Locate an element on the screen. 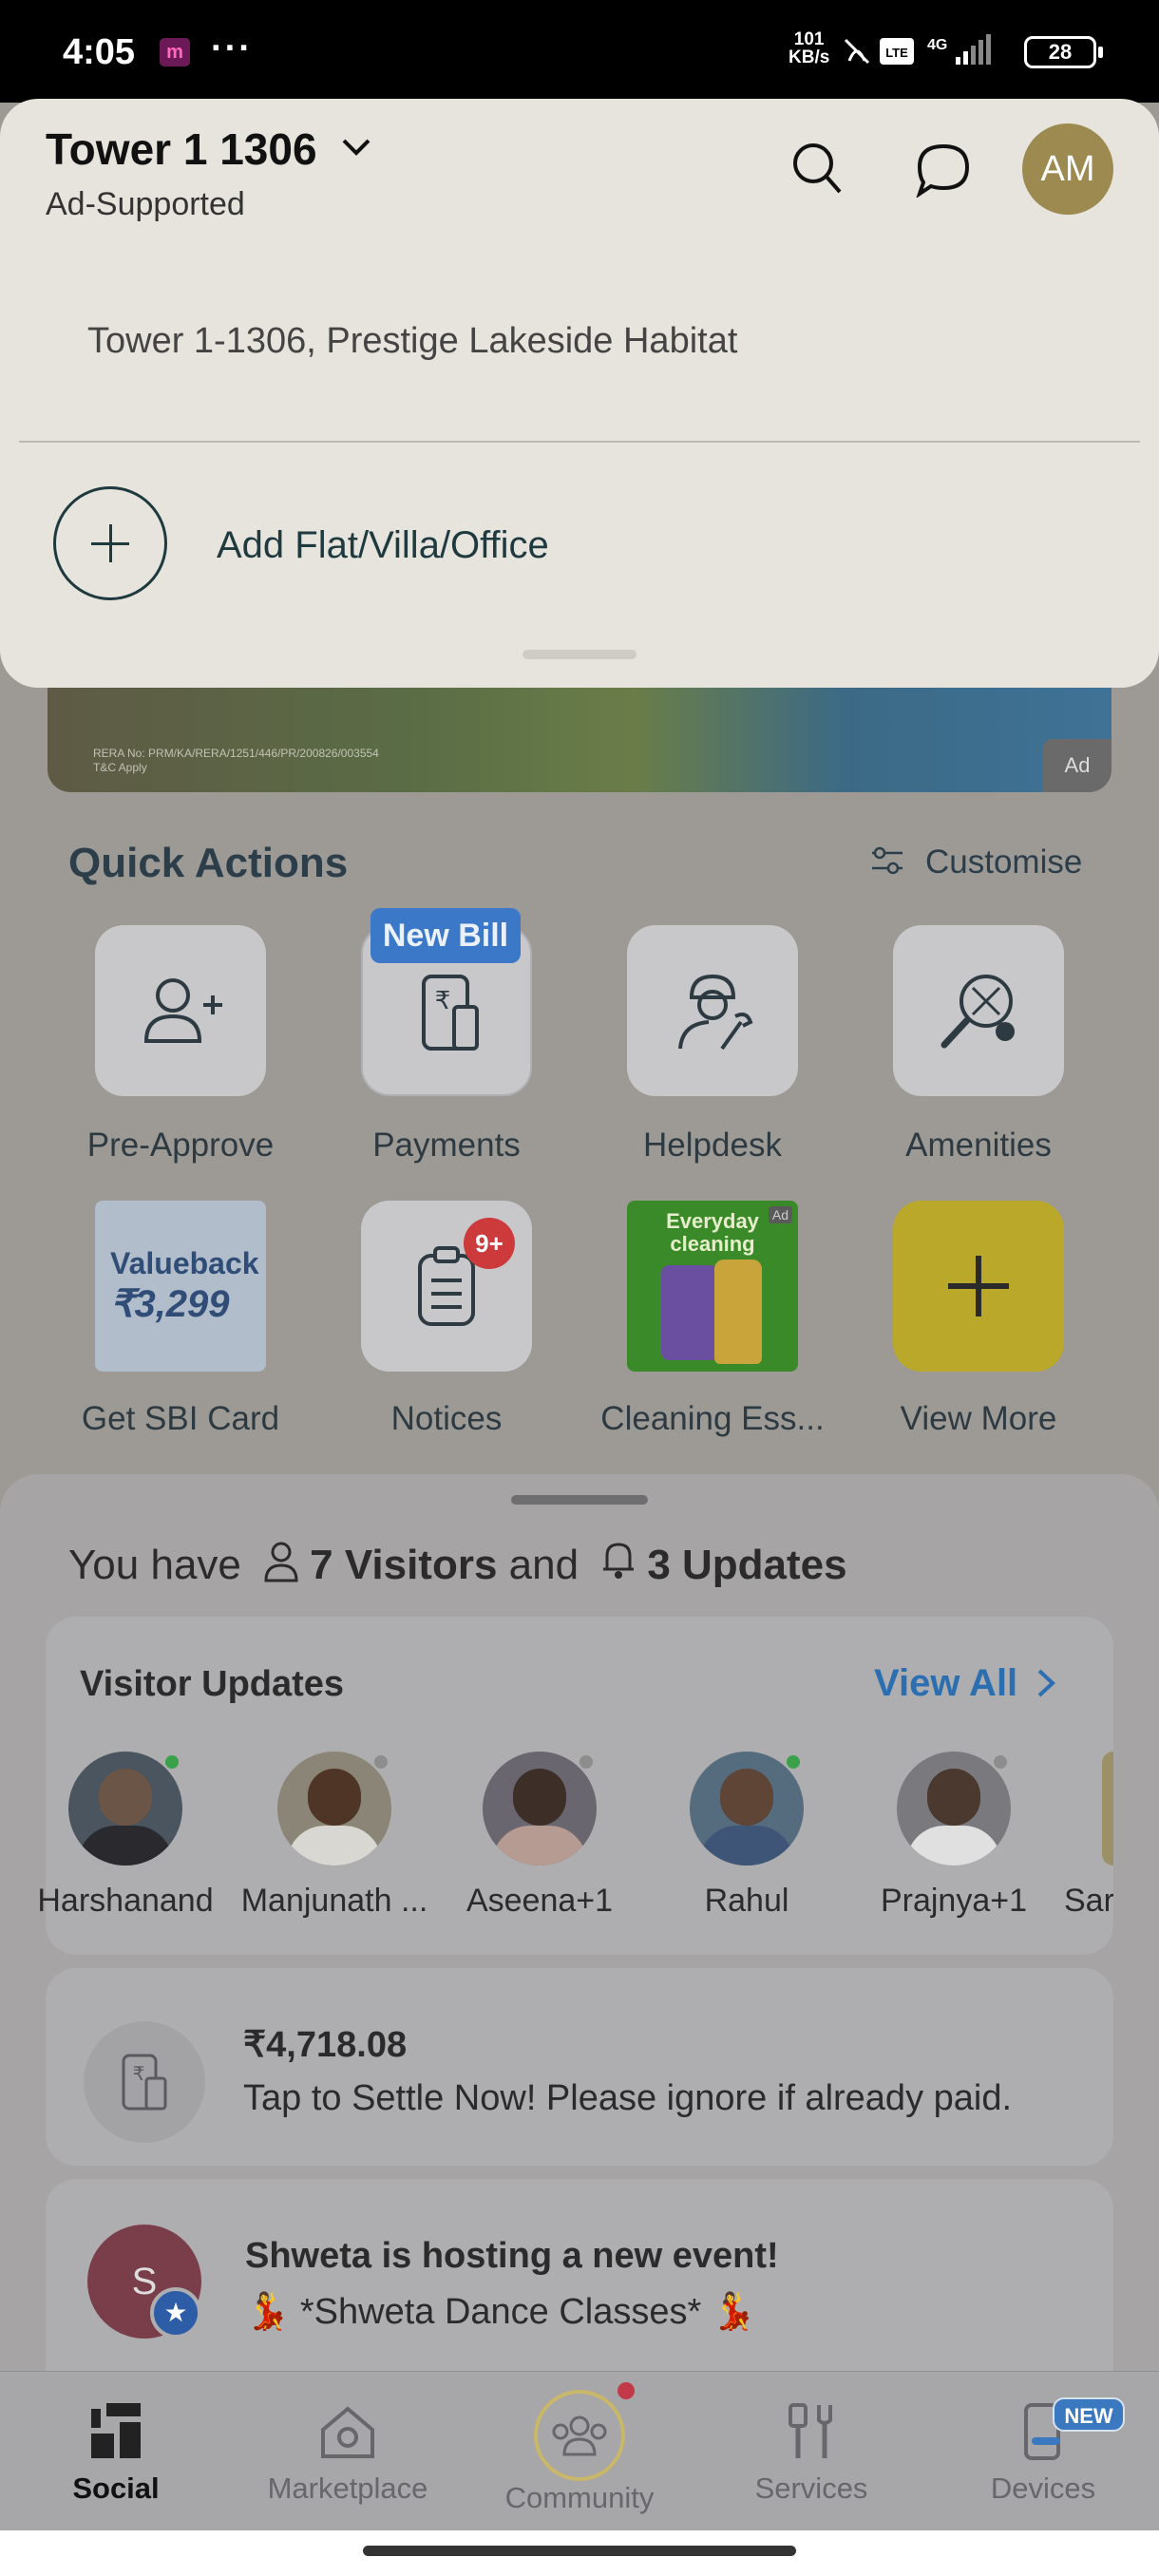 This screenshot has width=1159, height=2576. flat-option: Tower 1-1306, Prestige Lakeside Habitat is located at coordinates (412, 341).